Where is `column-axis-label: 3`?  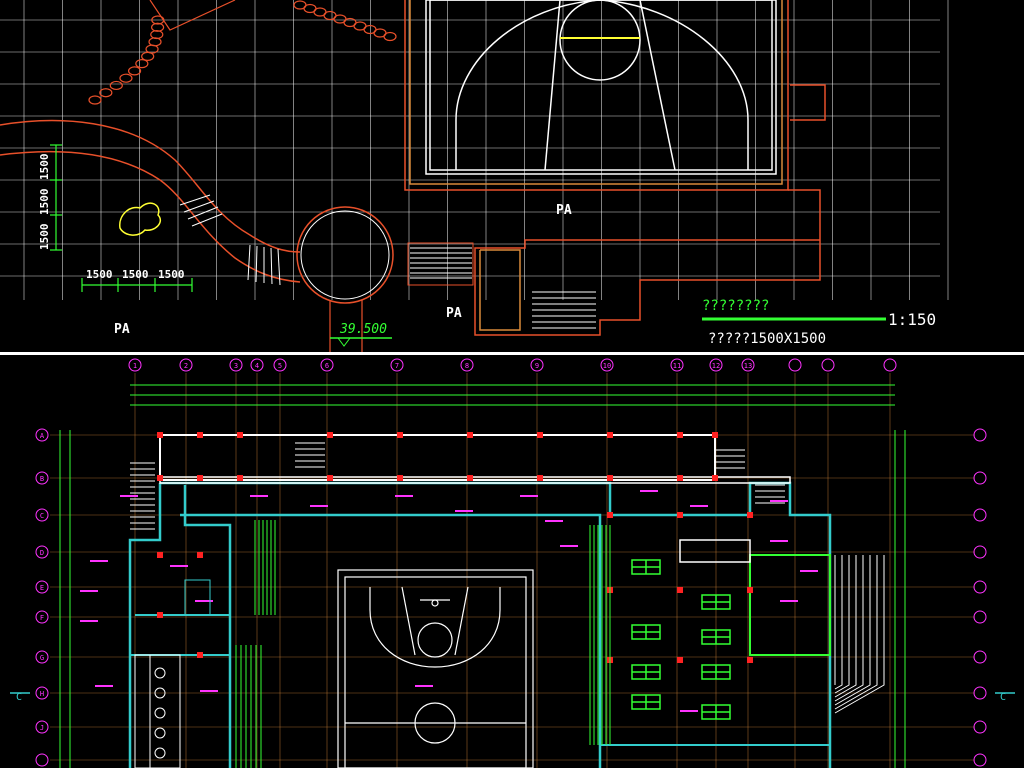 column-axis-label: 3 is located at coordinates (236, 366).